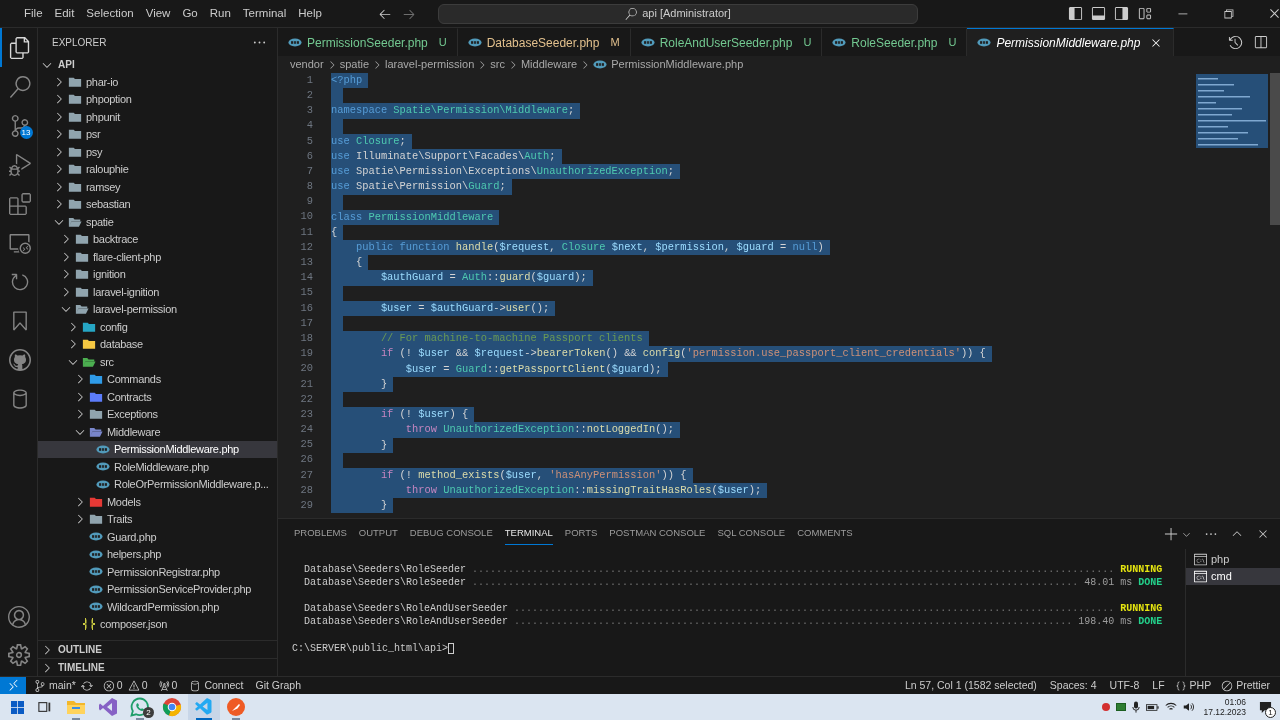  What do you see at coordinates (677, 64) in the screenshot?
I see `breadcrumb-item: PermissionMiddleware.php` at bounding box center [677, 64].